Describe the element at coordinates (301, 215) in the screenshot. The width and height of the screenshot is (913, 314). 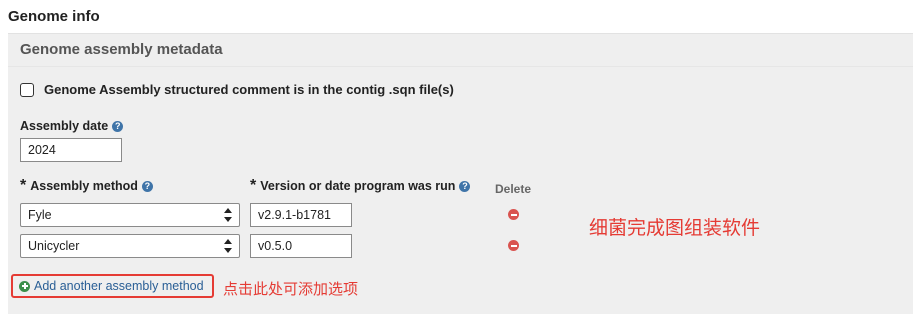
I see `version-input: v2.9.1-b1781` at that location.